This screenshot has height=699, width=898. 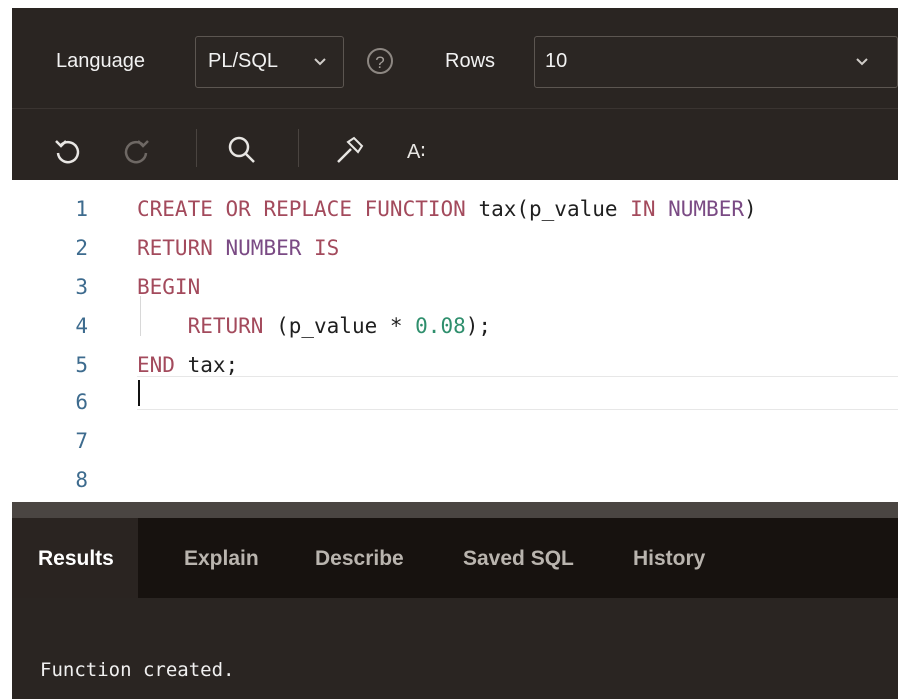 What do you see at coordinates (81, 287) in the screenshot?
I see `line-number: 3` at bounding box center [81, 287].